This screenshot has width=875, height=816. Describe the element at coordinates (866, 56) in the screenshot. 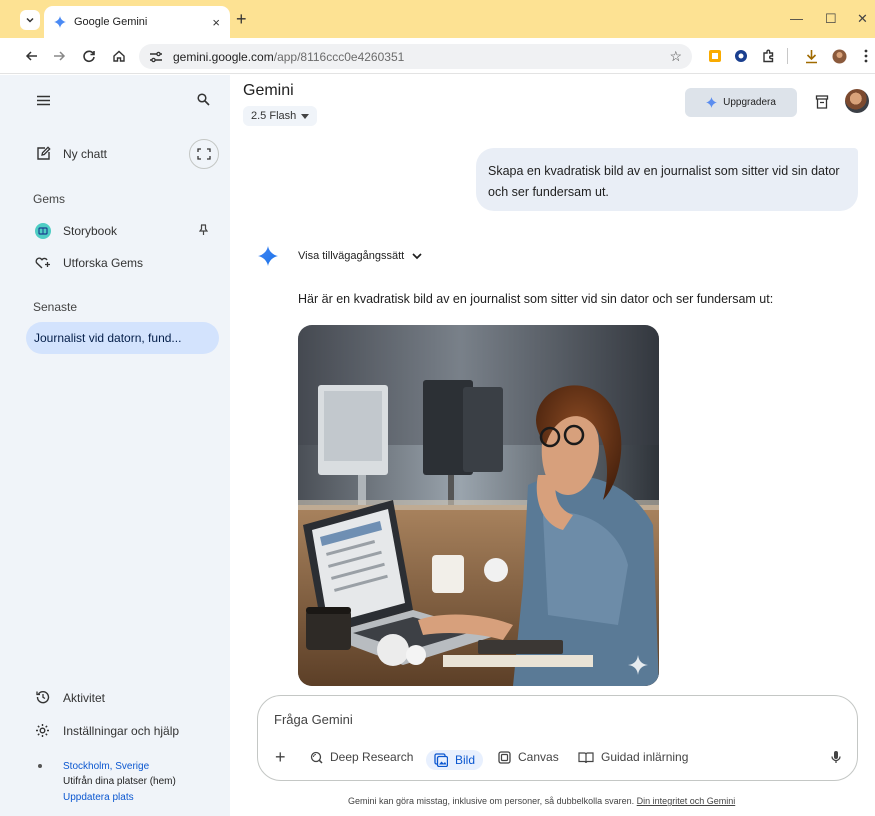

I see `browser-menu-icon` at that location.